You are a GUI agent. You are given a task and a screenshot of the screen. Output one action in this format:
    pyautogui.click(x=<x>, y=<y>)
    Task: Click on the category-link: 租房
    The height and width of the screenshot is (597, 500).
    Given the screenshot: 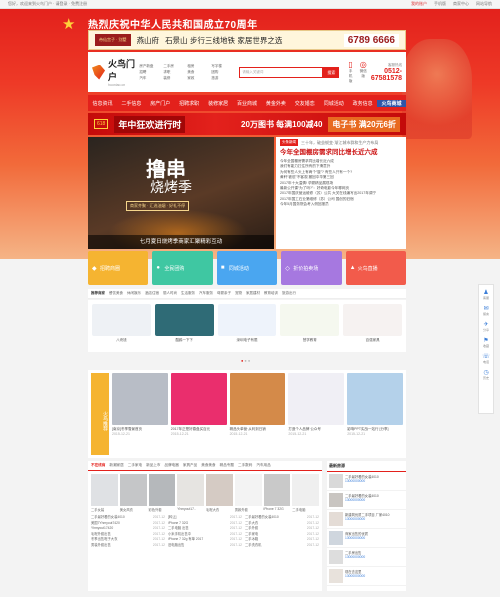 What is the action you would take?
    pyautogui.click(x=198, y=66)
    